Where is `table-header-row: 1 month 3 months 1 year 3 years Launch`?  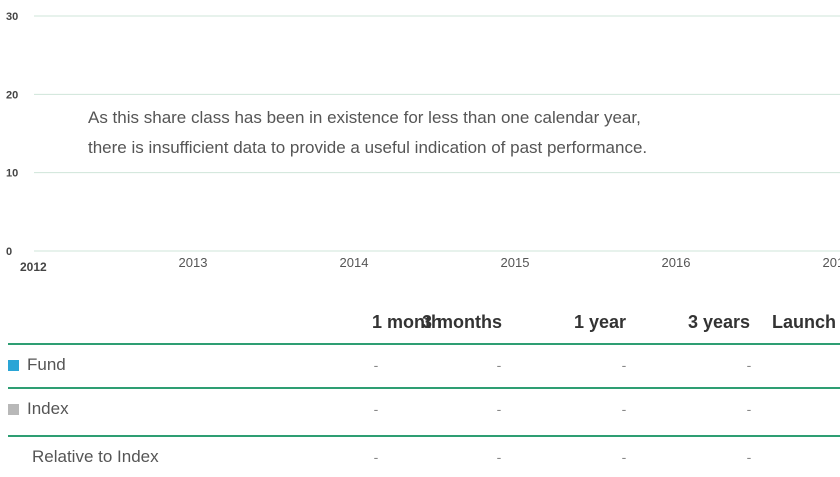
table-header-row: 1 month 3 months 1 year 3 years Launch is located at coordinates (424, 322).